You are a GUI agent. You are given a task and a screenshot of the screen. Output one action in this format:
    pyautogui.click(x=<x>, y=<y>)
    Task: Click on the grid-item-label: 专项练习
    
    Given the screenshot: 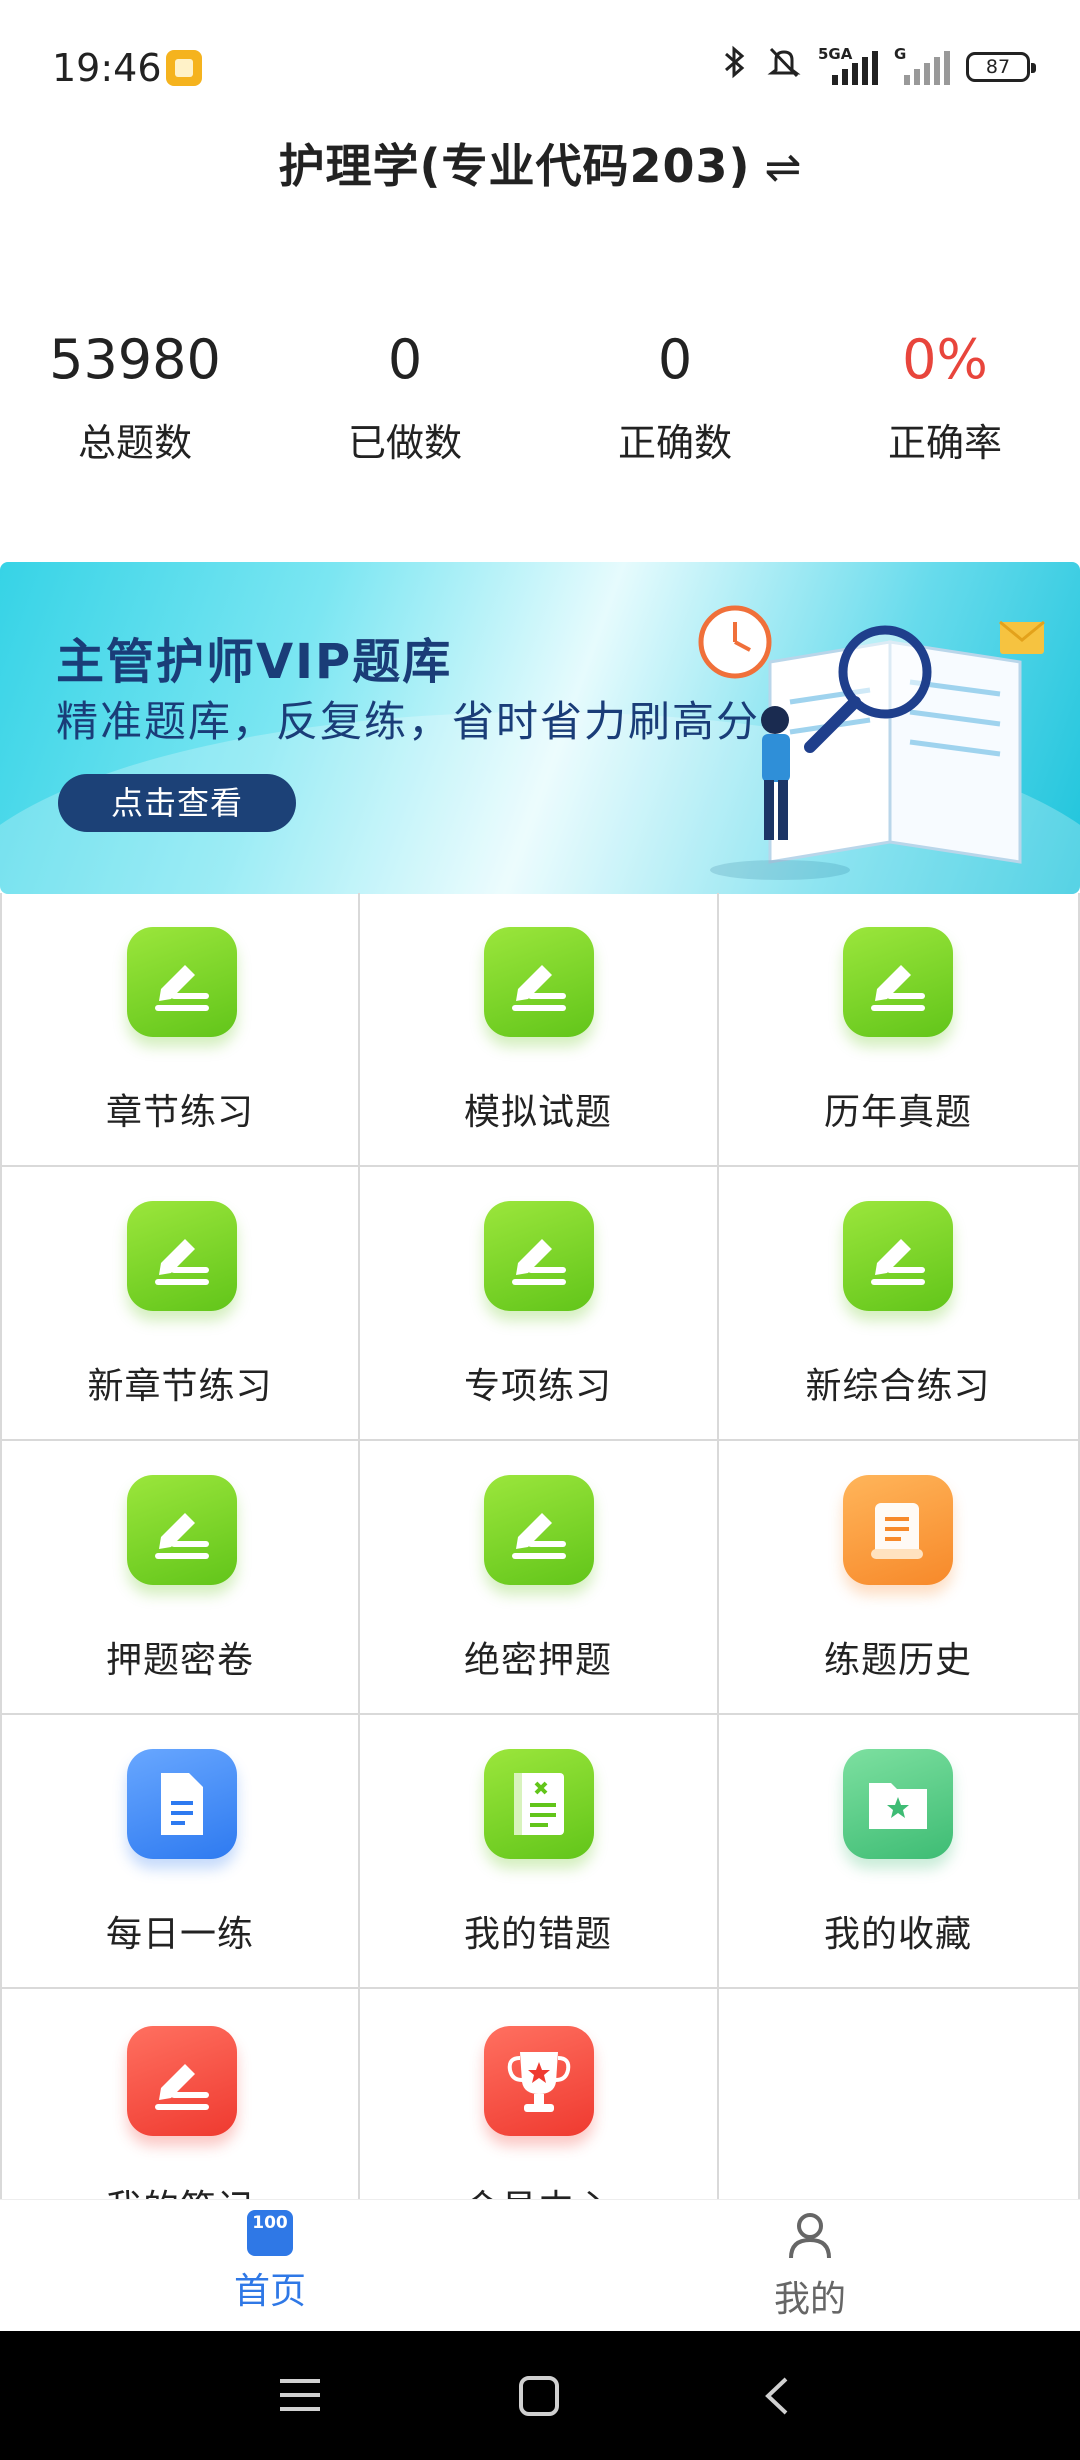 What is the action you would take?
    pyautogui.click(x=537, y=1386)
    